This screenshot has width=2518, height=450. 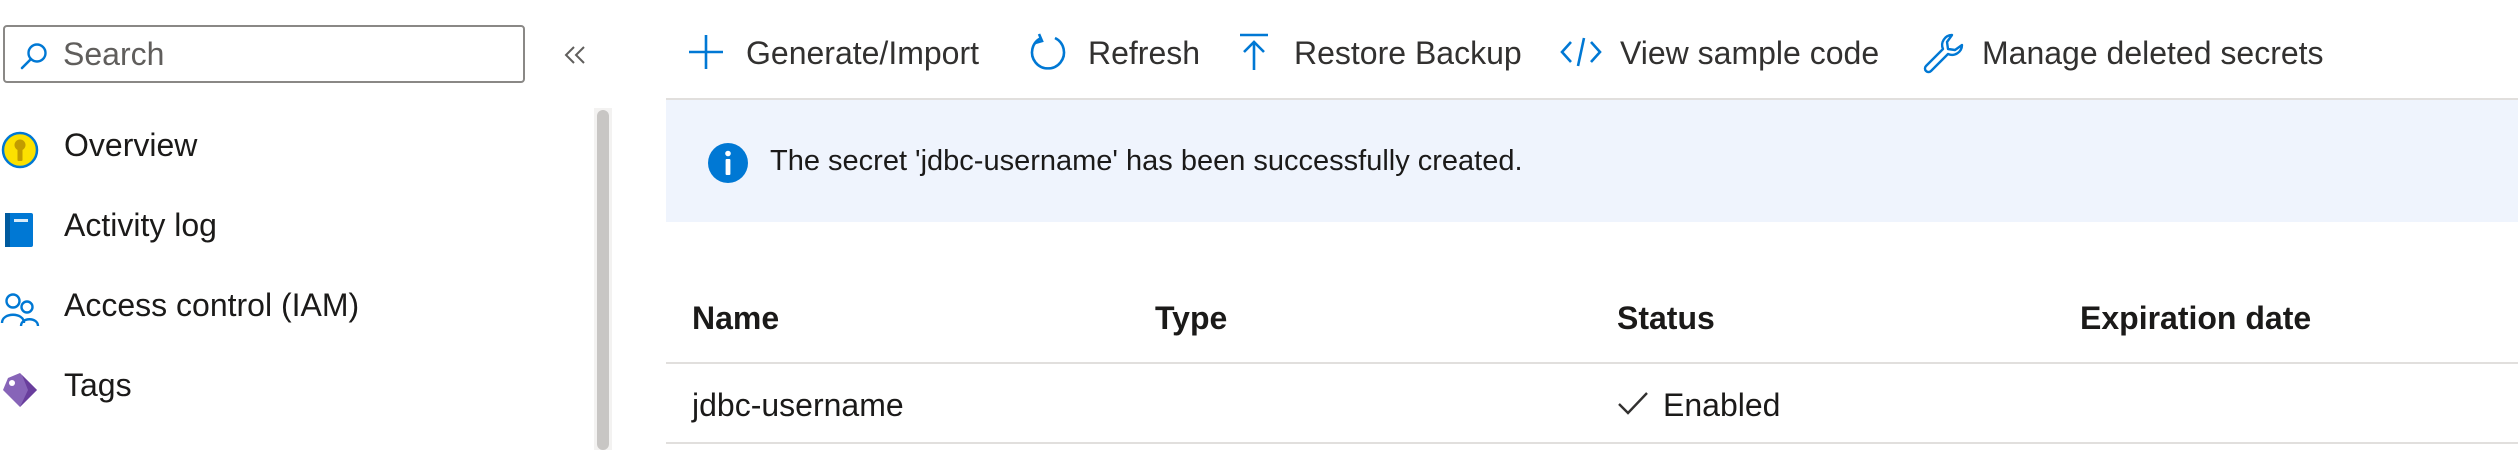 I want to click on double-chevron-left-icon, so click(x=575, y=55).